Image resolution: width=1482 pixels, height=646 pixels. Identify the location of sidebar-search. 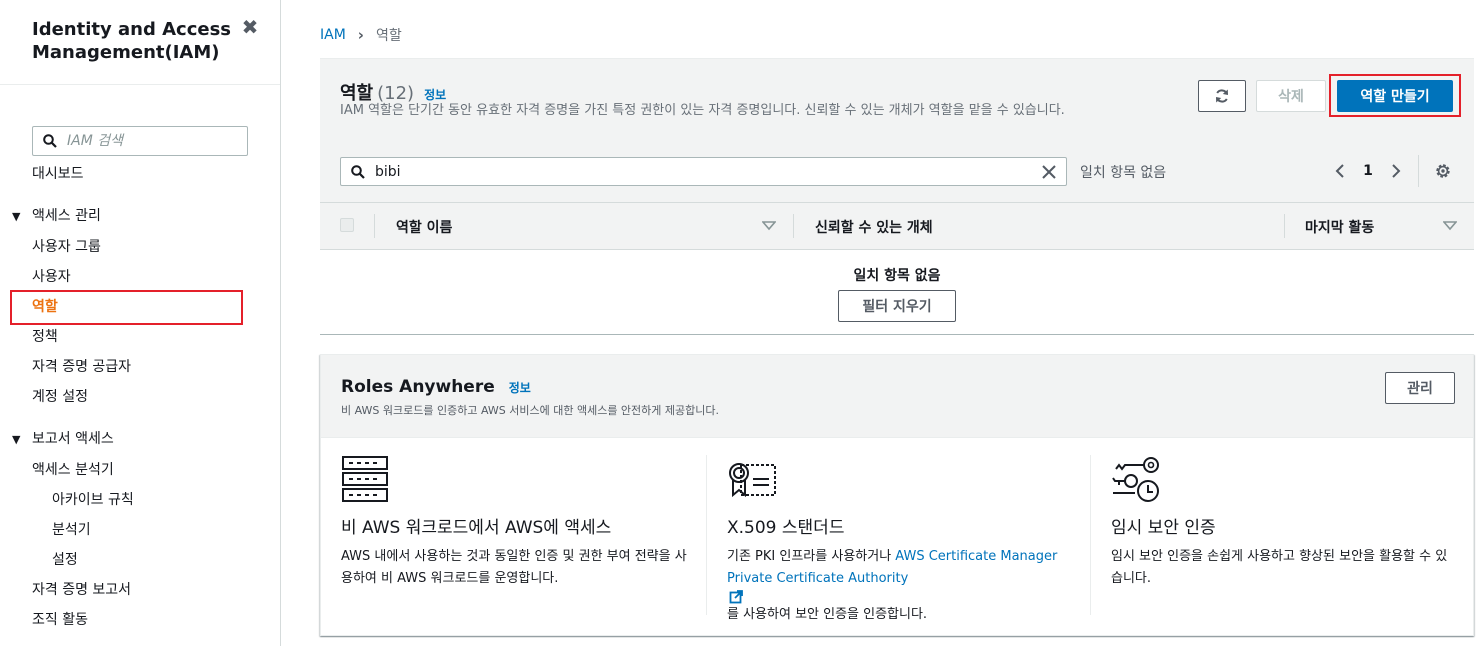
(140, 141).